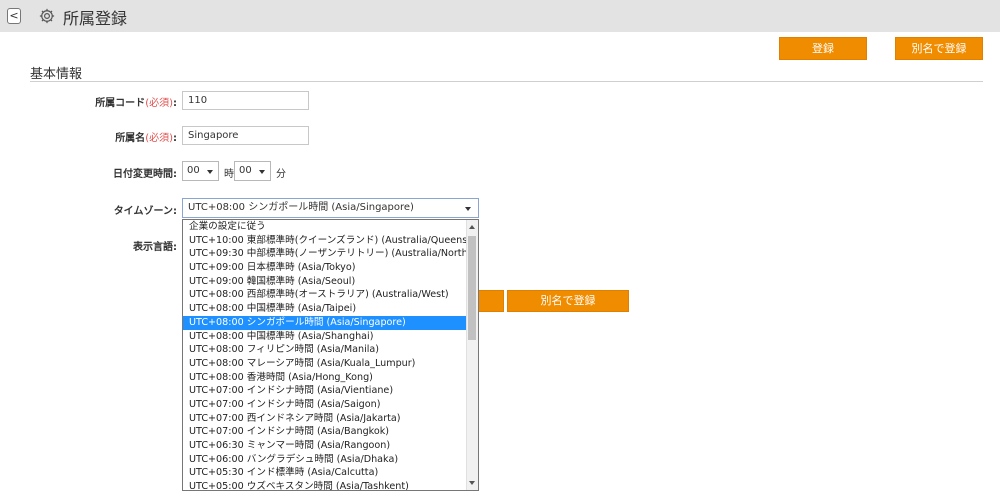 The width and height of the screenshot is (1000, 504). I want to click on section-divider, so click(506, 81).